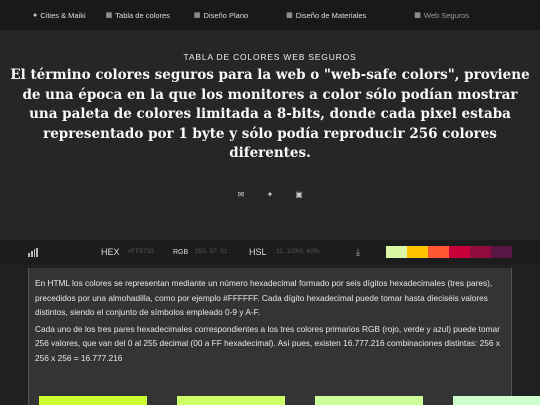  What do you see at coordinates (299, 194) in the screenshot?
I see `instagram-icon: ▣` at bounding box center [299, 194].